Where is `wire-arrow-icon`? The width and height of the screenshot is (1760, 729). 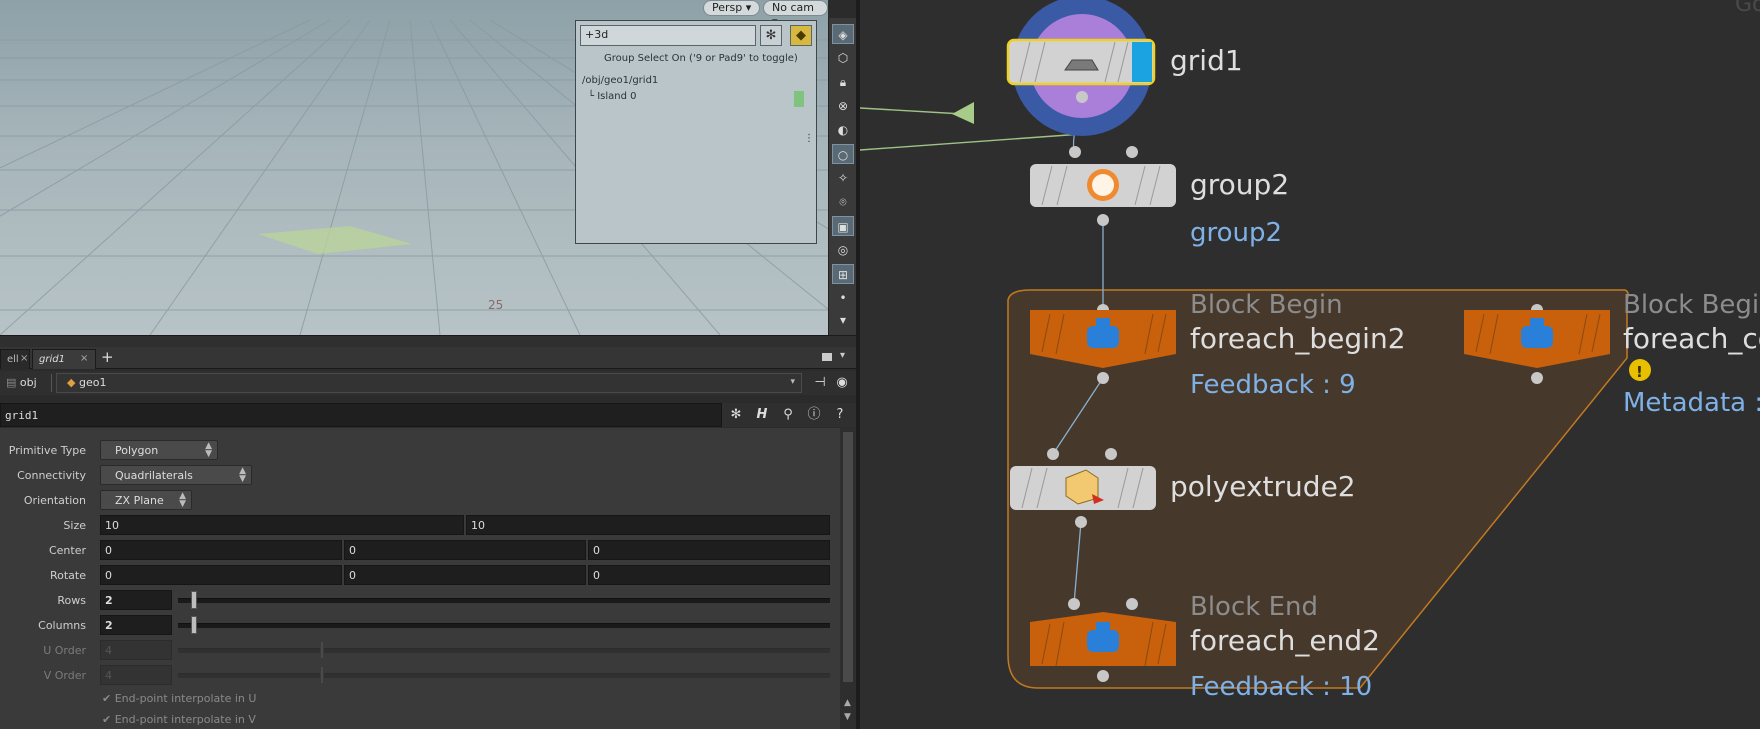
wire-arrow-icon is located at coordinates (963, 113).